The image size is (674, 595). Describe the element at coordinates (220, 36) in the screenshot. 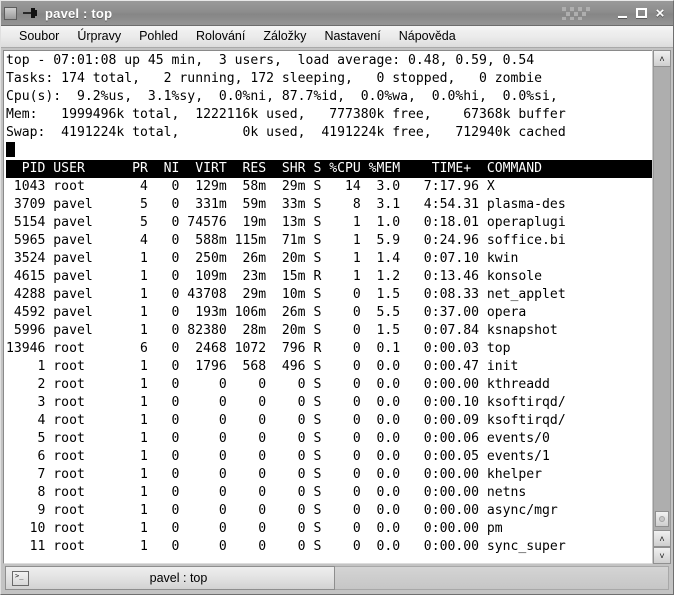

I see `menu-item-rolovani: Rolování` at that location.